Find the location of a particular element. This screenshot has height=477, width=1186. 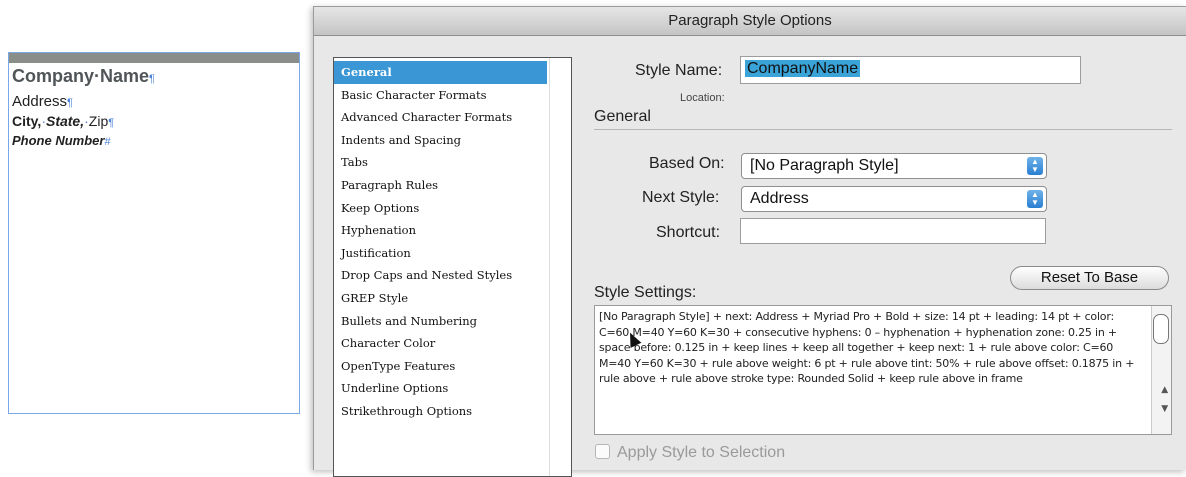

category-item: Keep Options is located at coordinates (440, 208).